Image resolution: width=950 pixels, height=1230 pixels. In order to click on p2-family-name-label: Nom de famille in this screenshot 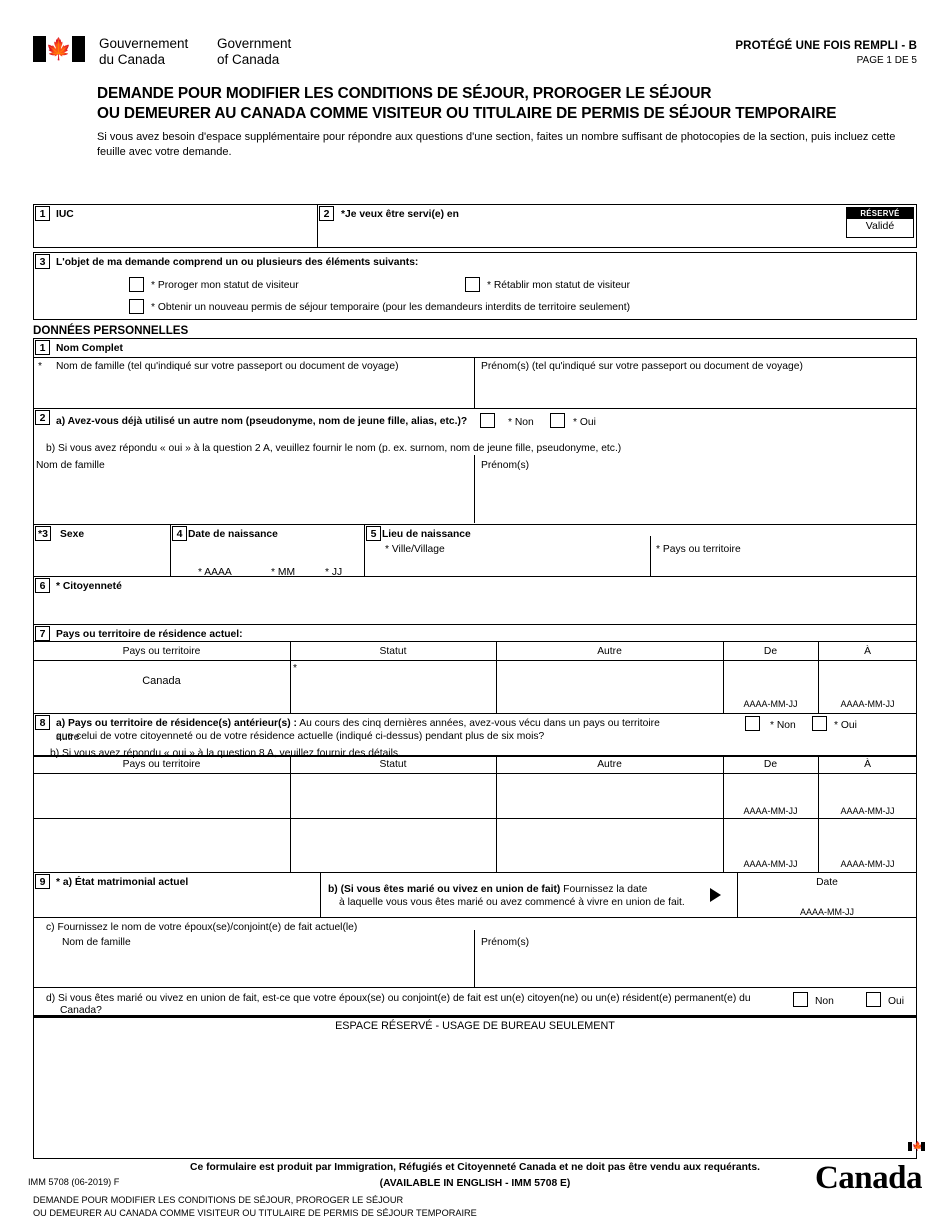, I will do `click(70, 465)`.